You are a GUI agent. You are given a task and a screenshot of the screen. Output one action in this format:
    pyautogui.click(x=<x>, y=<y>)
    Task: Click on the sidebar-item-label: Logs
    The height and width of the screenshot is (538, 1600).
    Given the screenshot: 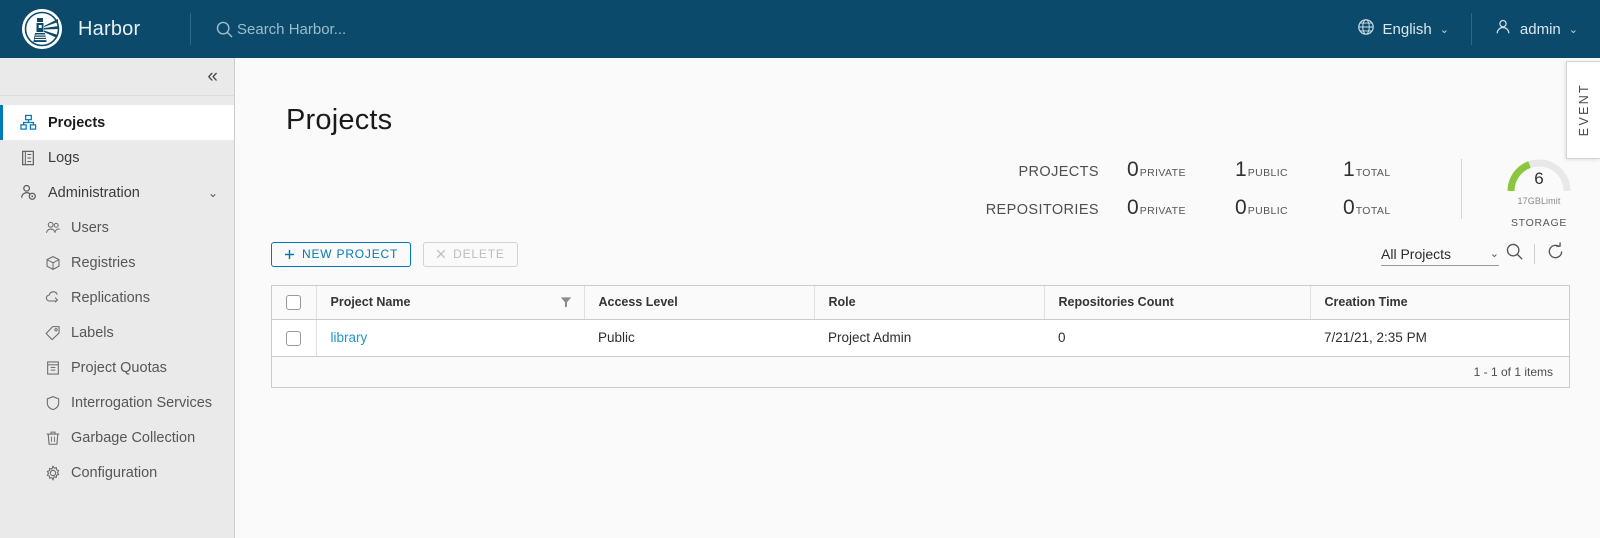 What is the action you would take?
    pyautogui.click(x=64, y=157)
    